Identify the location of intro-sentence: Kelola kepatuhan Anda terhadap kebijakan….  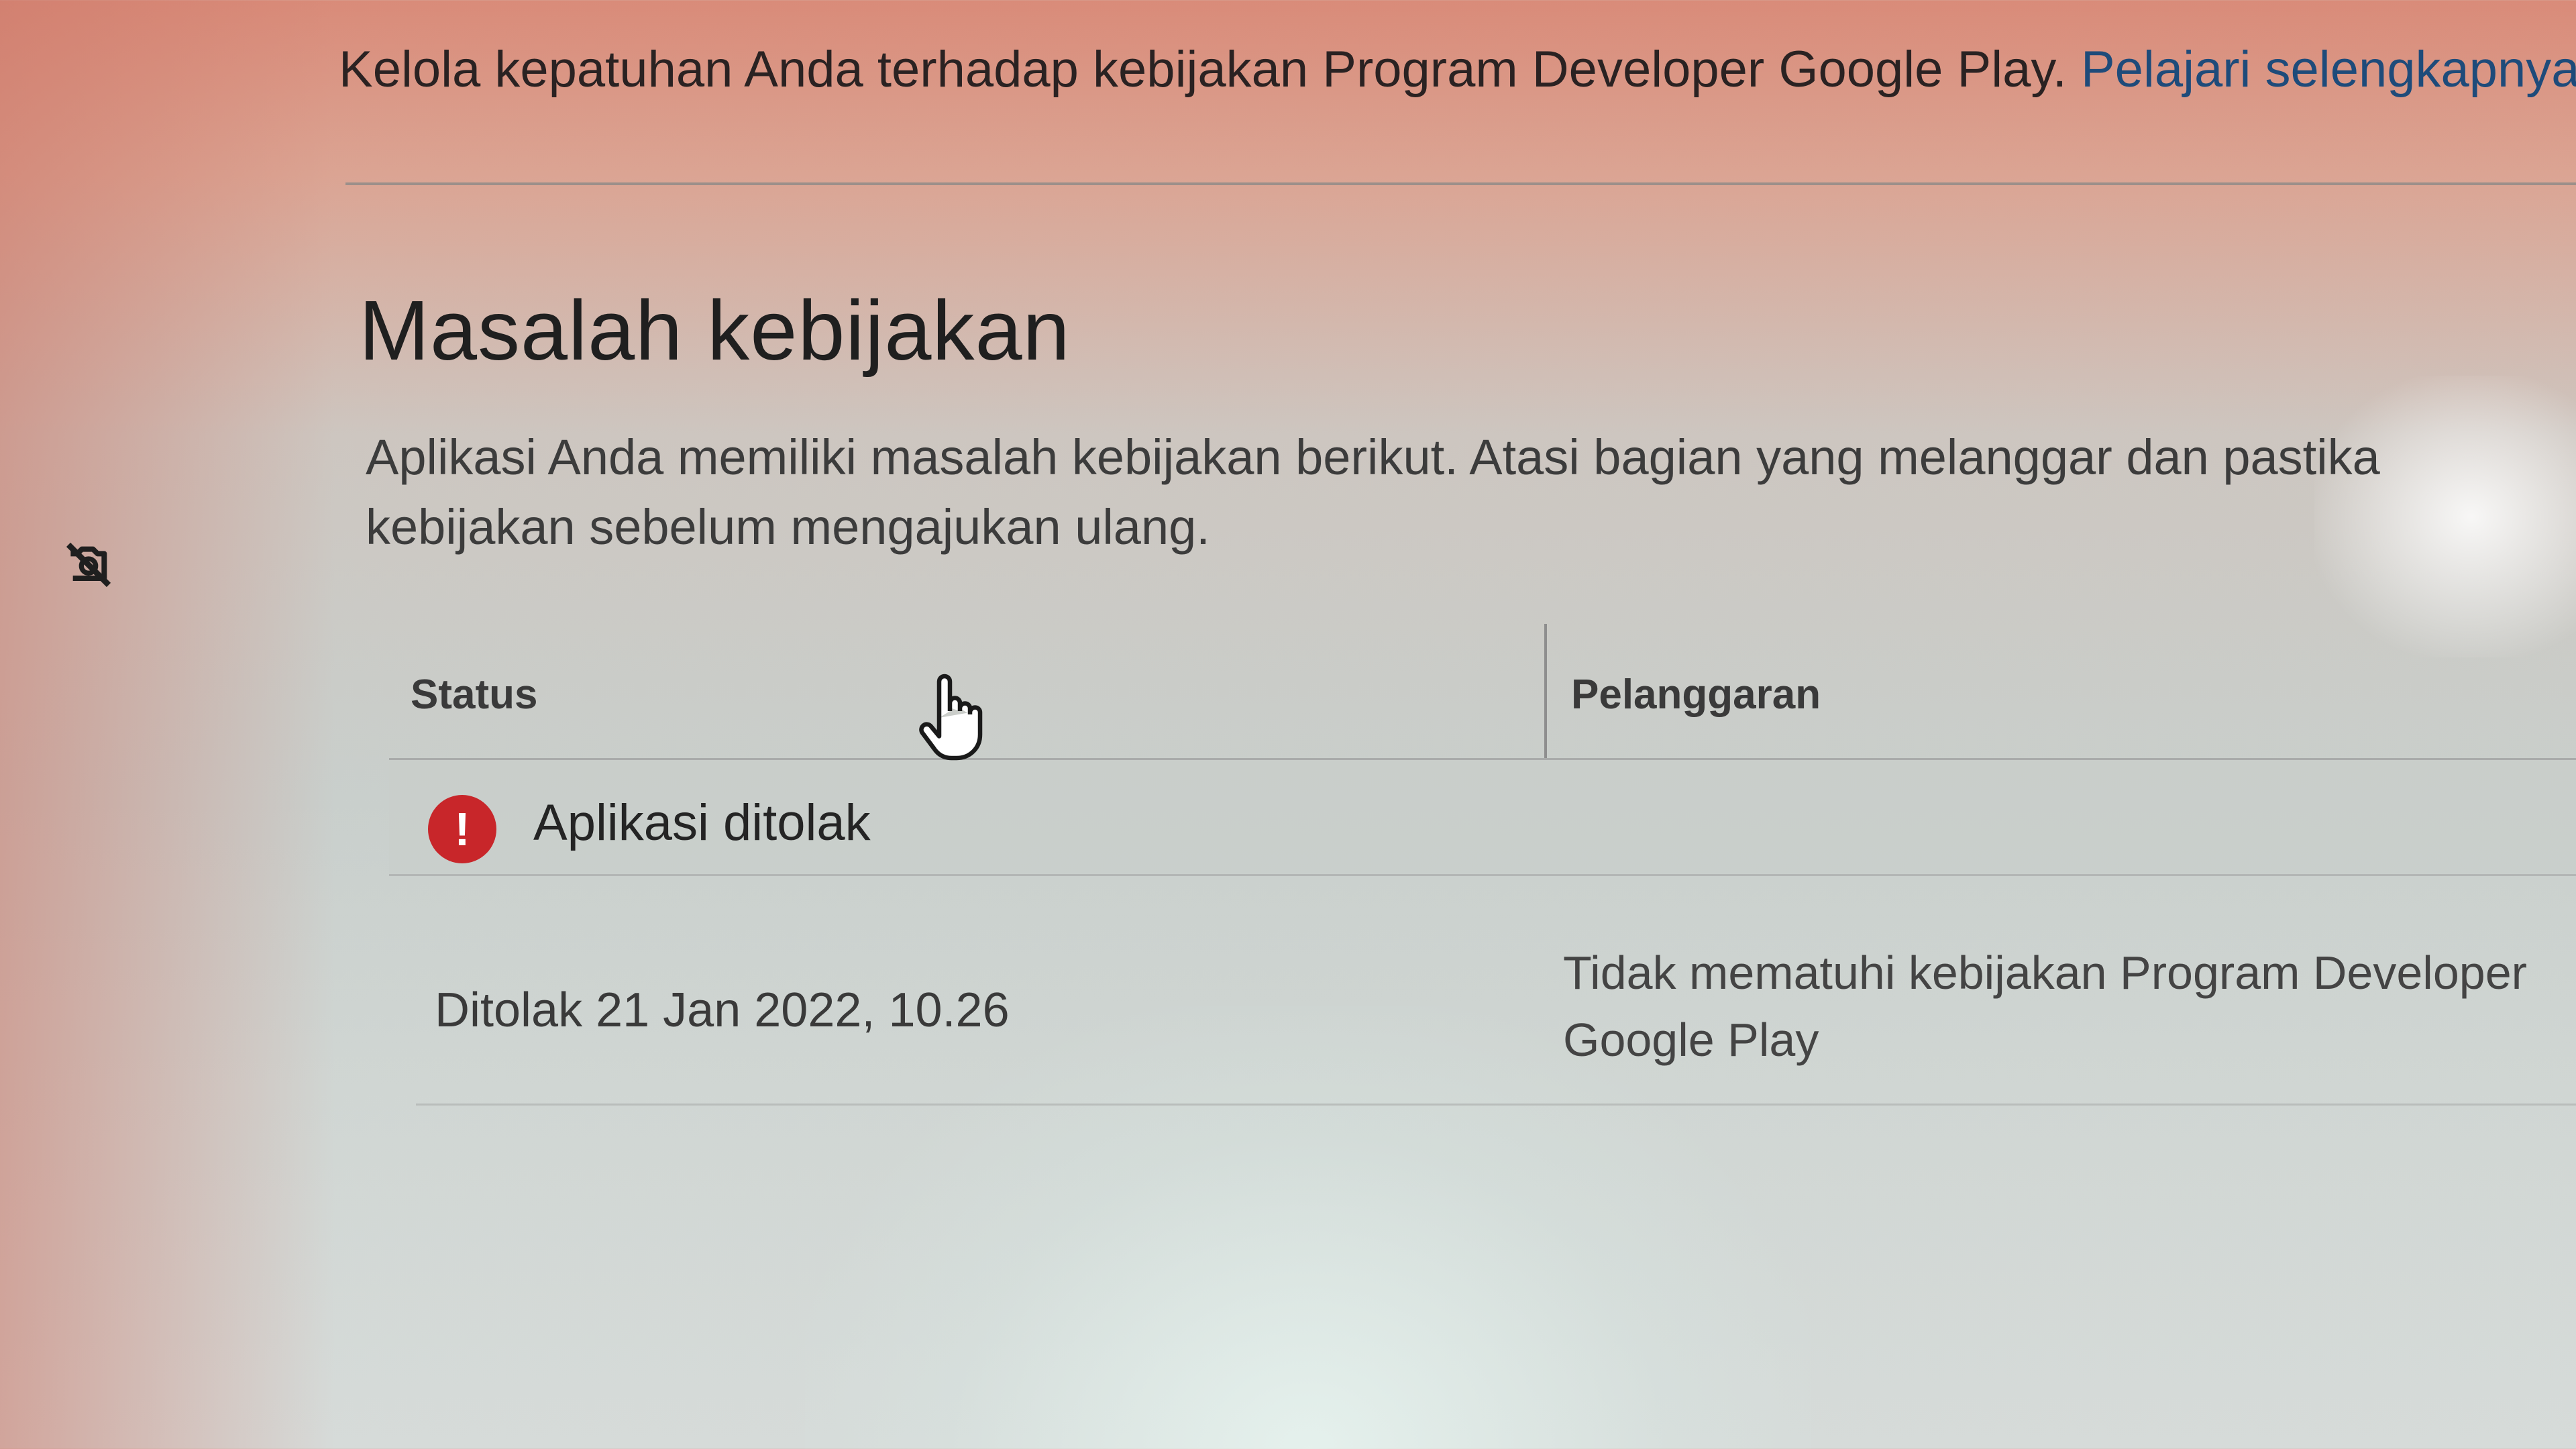
(1203, 69).